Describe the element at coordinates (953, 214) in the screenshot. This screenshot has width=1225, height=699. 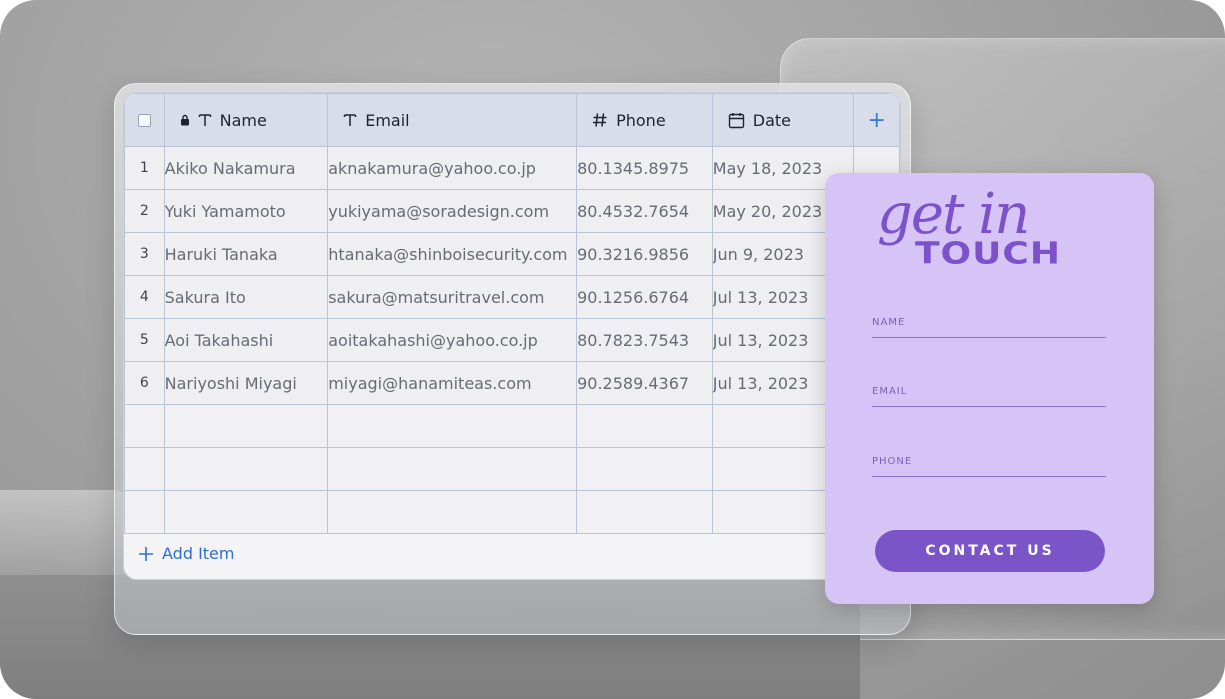
I see `form-title-script: get in` at that location.